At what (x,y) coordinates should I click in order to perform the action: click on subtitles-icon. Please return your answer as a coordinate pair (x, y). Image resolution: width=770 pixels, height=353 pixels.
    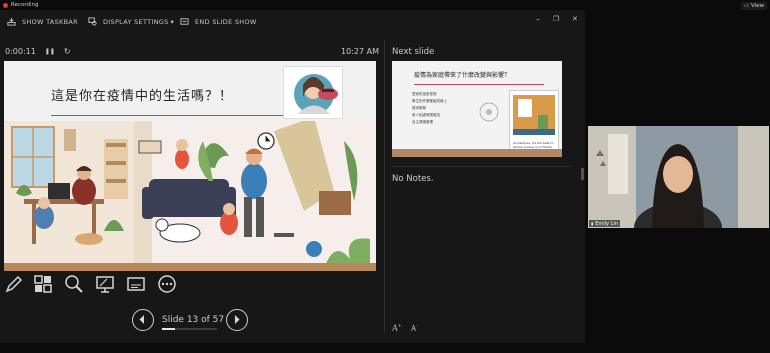
    Looking at the image, I should click on (136, 284).